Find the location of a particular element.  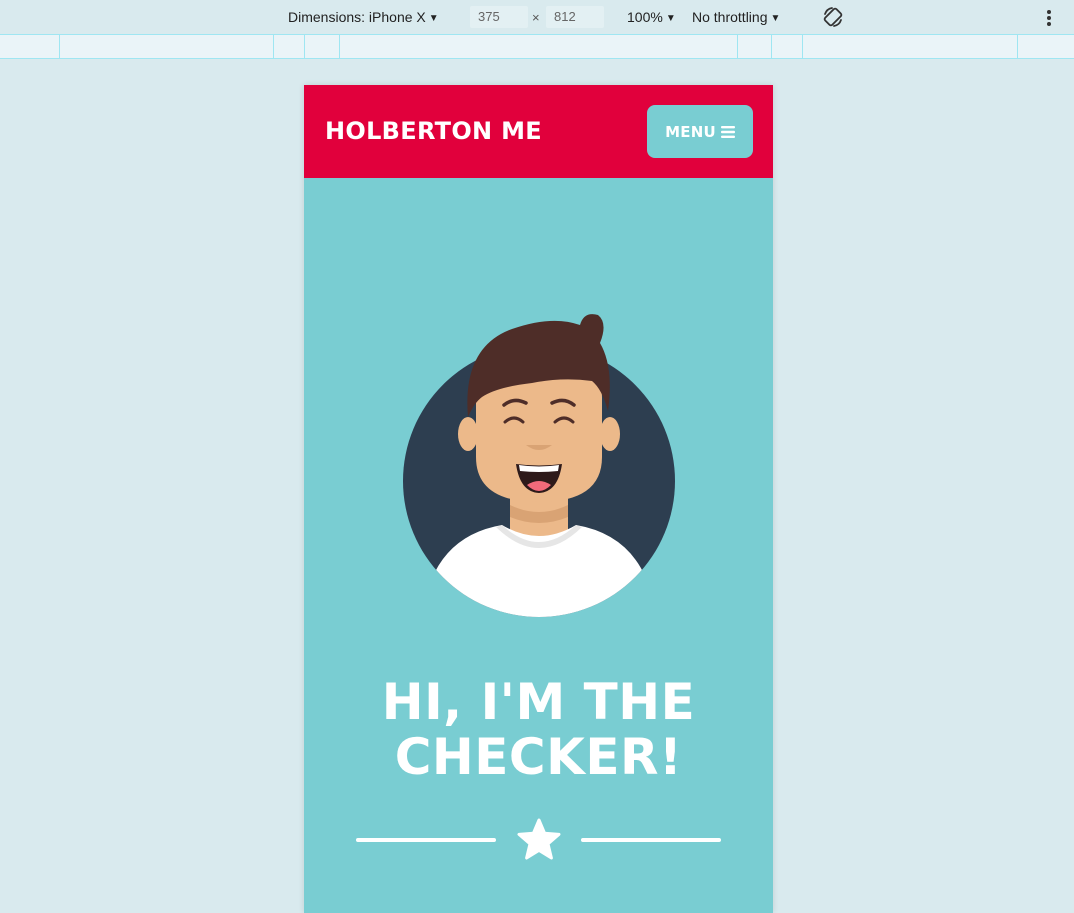

throttling-label: No throttling is located at coordinates (730, 17).